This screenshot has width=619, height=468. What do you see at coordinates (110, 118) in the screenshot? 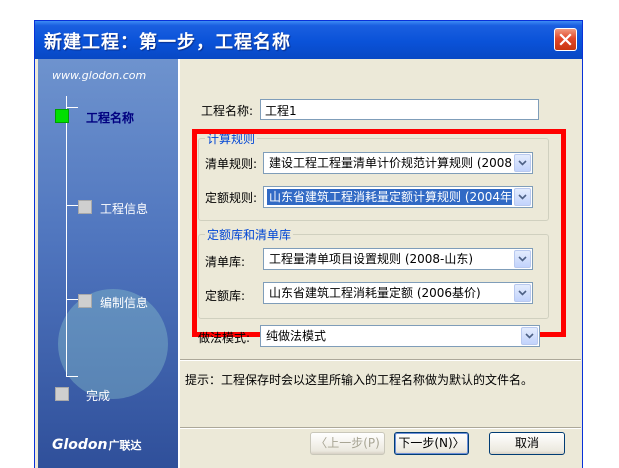
I see `step-project-name: 工程名称` at bounding box center [110, 118].